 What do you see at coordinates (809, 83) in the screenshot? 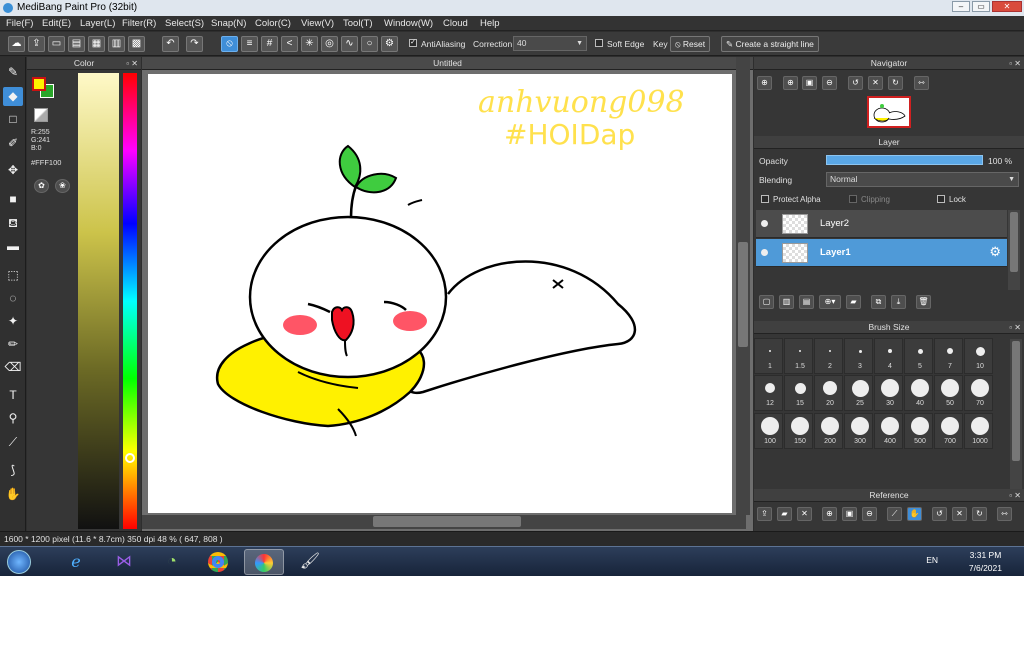
I see `fit-icon: ▣` at bounding box center [809, 83].